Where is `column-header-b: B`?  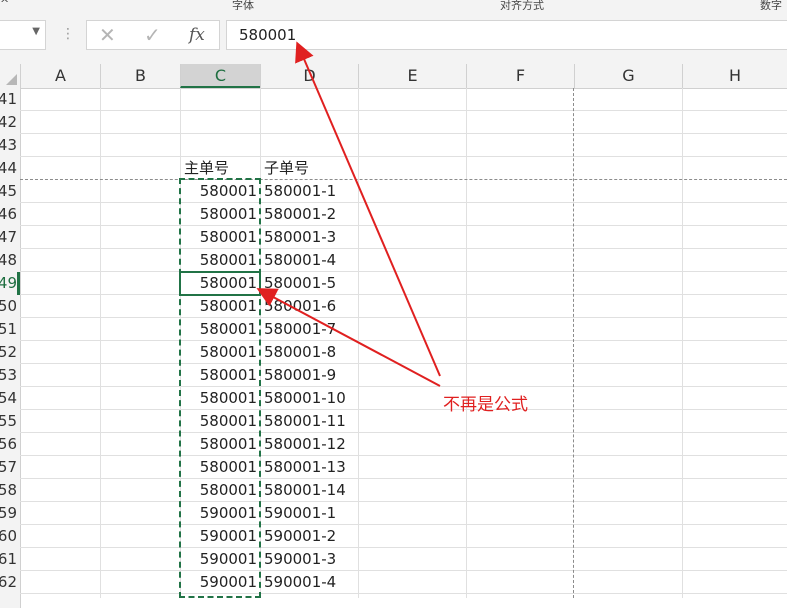
column-header-b: B is located at coordinates (140, 76).